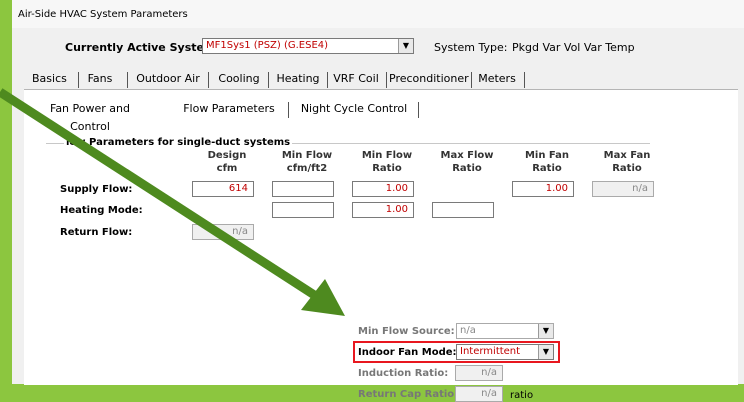  Describe the element at coordinates (323, 297) in the screenshot. I see `arrow-head` at that location.